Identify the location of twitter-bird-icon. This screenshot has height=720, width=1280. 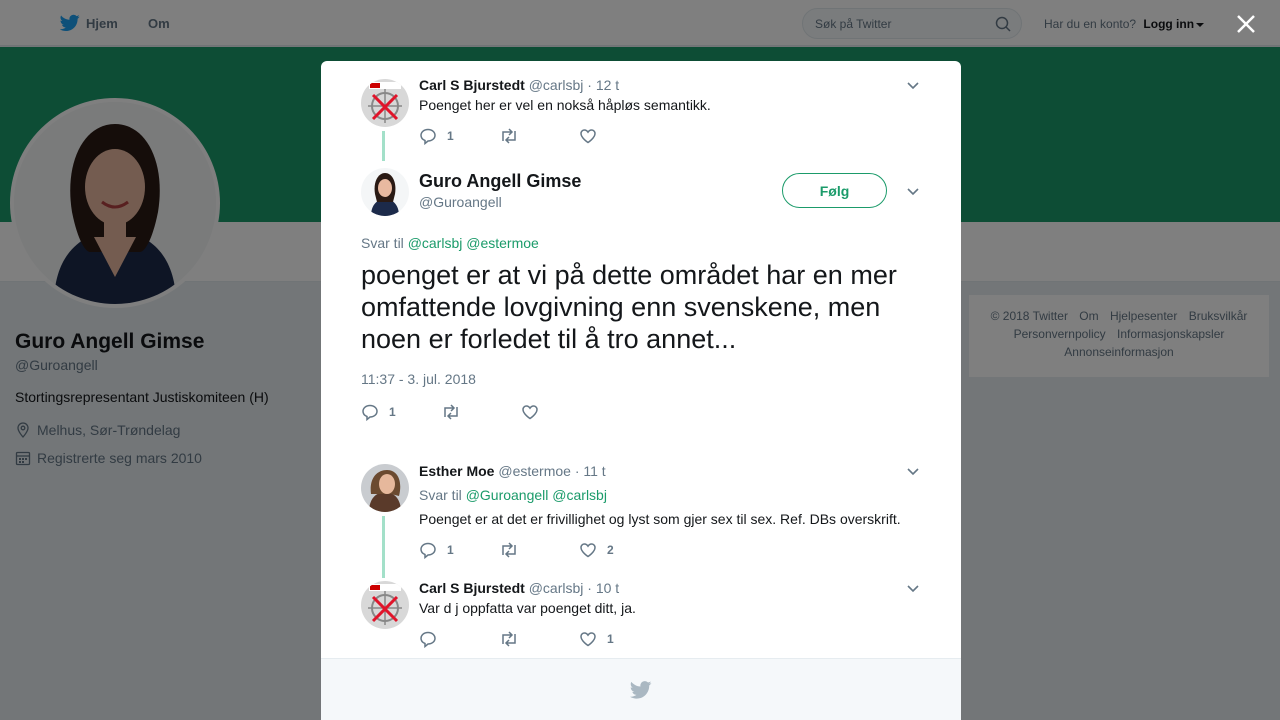
(641, 689).